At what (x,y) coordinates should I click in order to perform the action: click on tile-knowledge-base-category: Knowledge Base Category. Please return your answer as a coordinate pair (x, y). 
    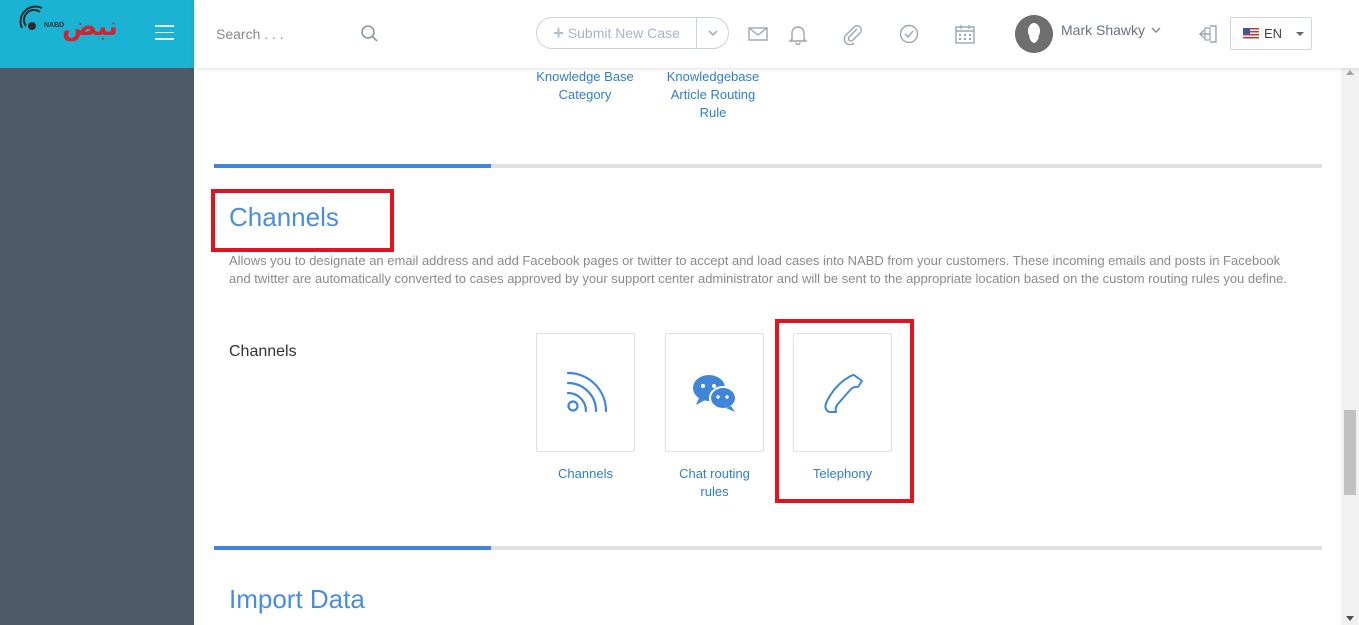
    Looking at the image, I should click on (585, 86).